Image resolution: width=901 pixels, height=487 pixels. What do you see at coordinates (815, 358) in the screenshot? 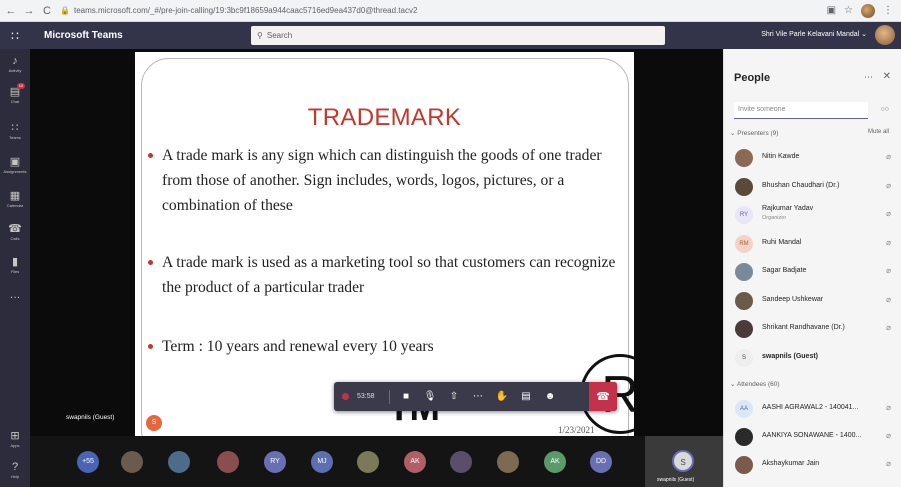
I see `participant-row: Sswapnils (Guest)` at bounding box center [815, 358].